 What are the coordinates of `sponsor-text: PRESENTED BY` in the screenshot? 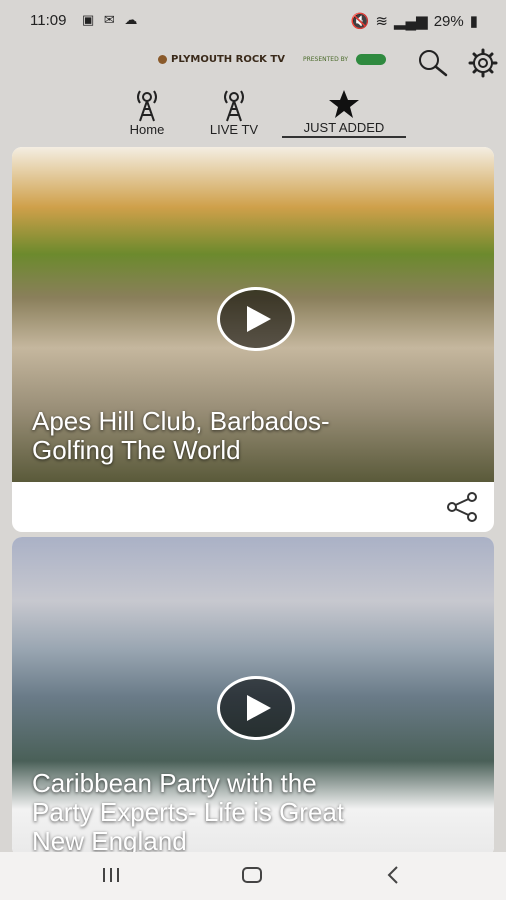 It's located at (325, 59).